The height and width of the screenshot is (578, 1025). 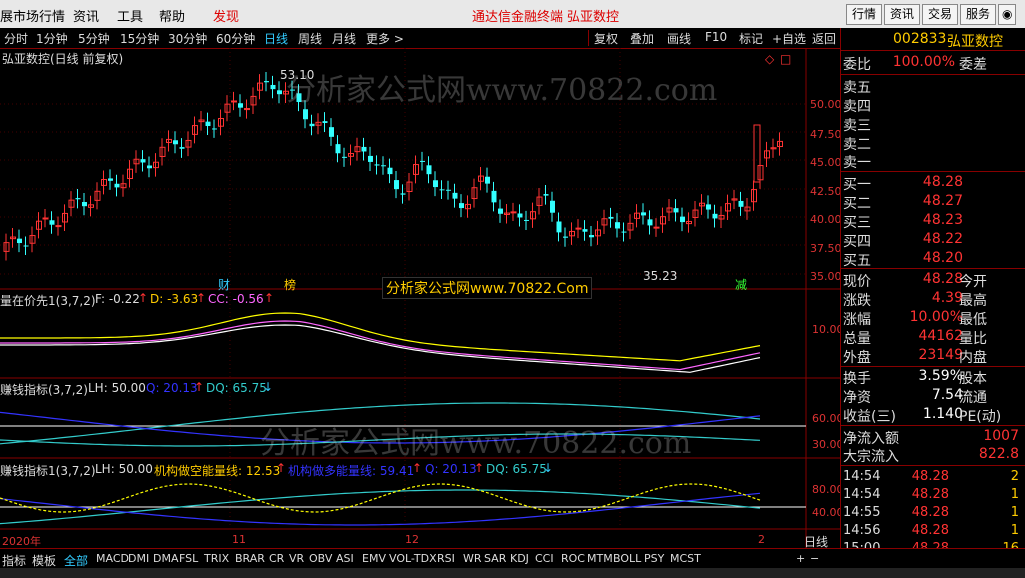 What do you see at coordinates (413, 558) in the screenshot?
I see `tab-vol-tdx: VOL-TDX` at bounding box center [413, 558].